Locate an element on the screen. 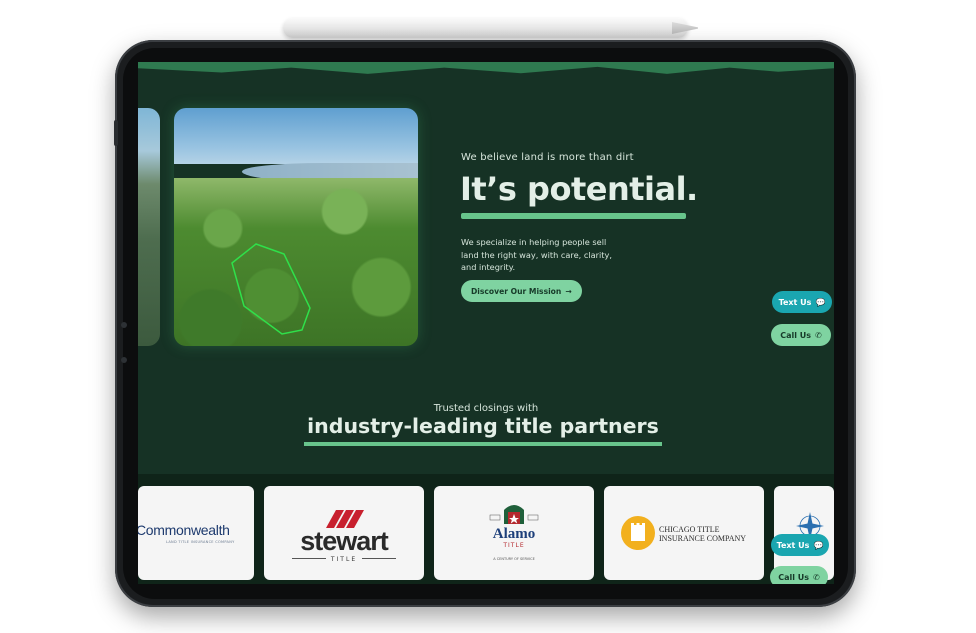 The image size is (976, 633). text-us-button-bottom: Text Us 💬 is located at coordinates (800, 545).